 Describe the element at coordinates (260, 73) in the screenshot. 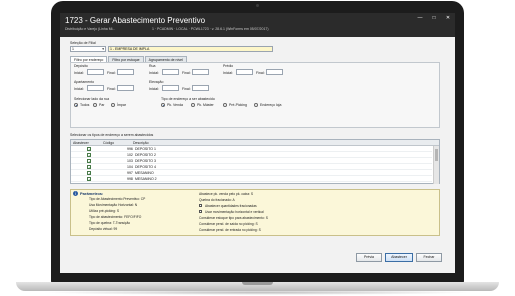

I see `predio-final-label: Final:` at that location.